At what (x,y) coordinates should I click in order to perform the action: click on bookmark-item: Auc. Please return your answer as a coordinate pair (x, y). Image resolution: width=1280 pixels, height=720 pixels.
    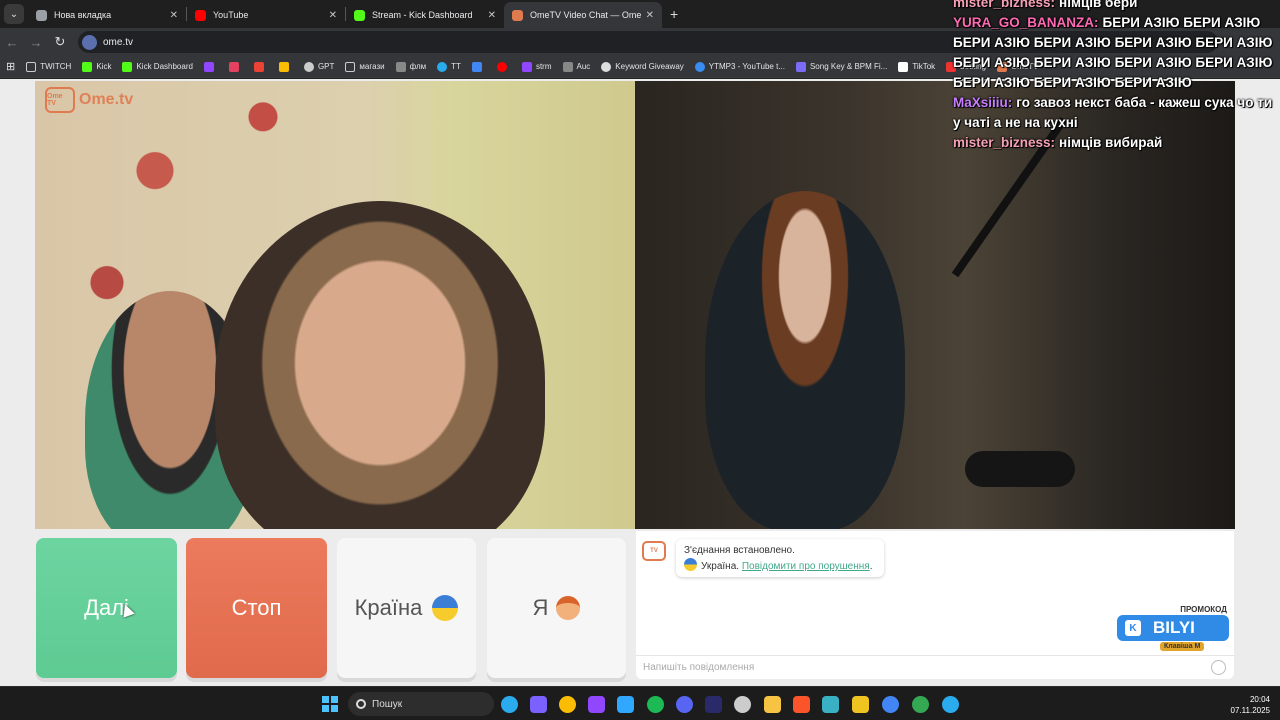
    Looking at the image, I should click on (576, 66).